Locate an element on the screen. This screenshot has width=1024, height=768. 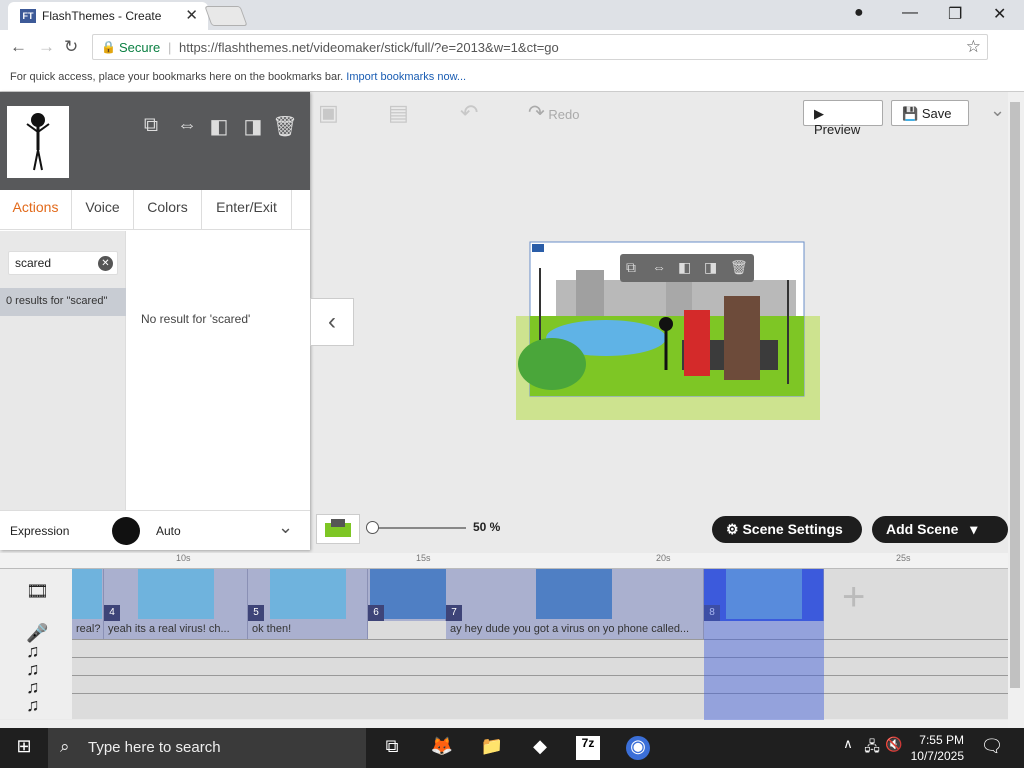
scene-clip: 7 is located at coordinates (575, 595).